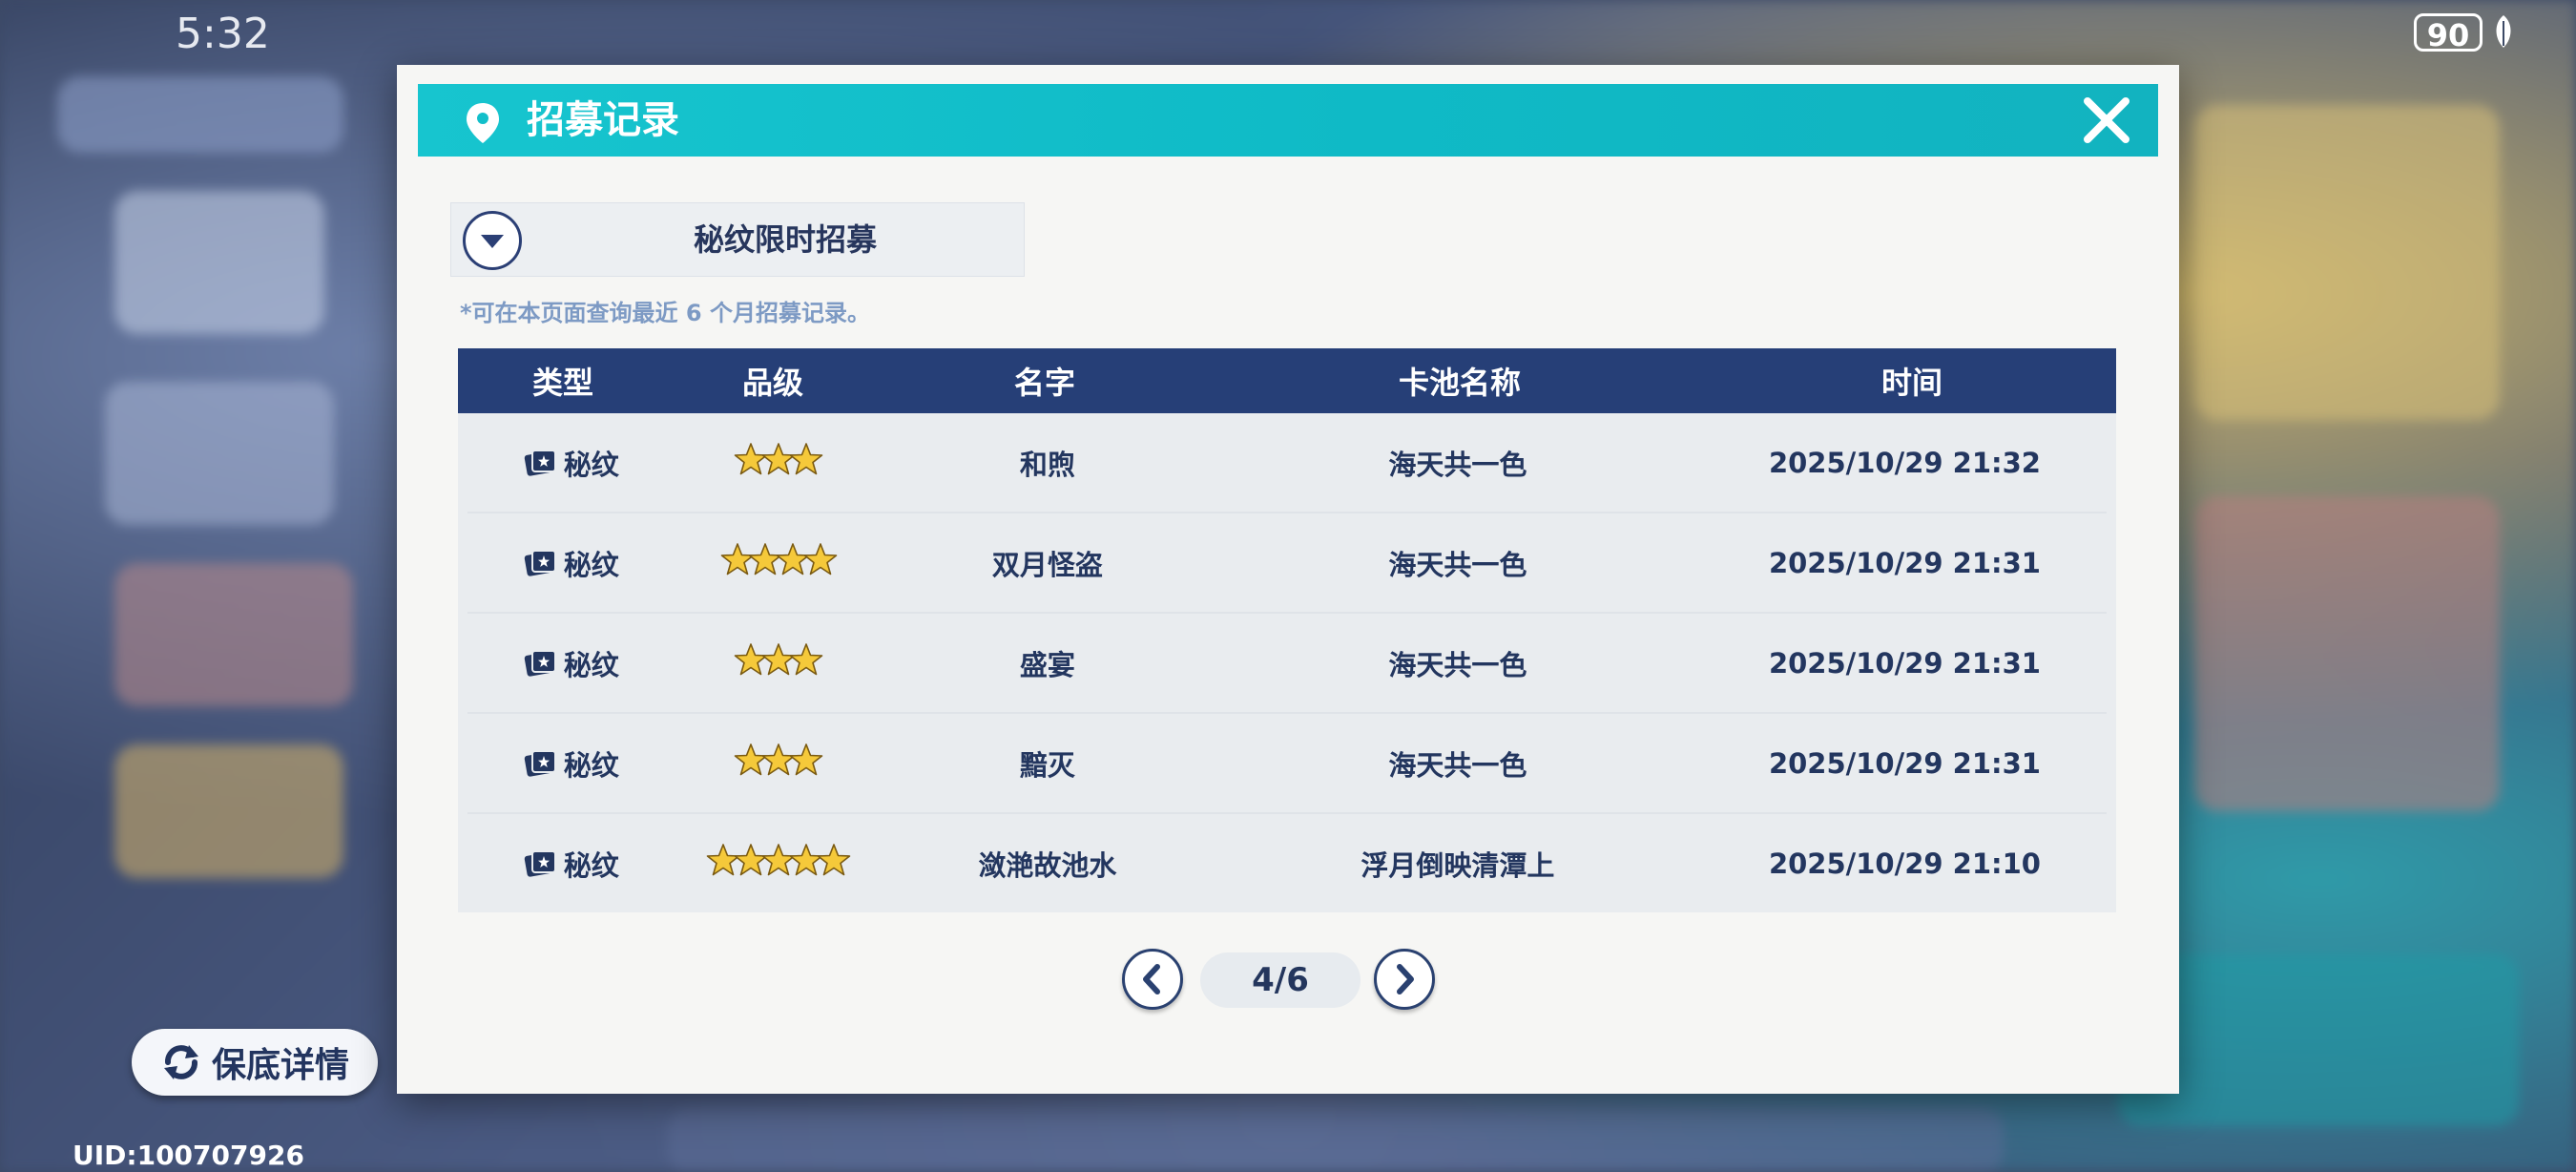 The width and height of the screenshot is (2576, 1172). I want to click on header-time: 时间, so click(1911, 383).